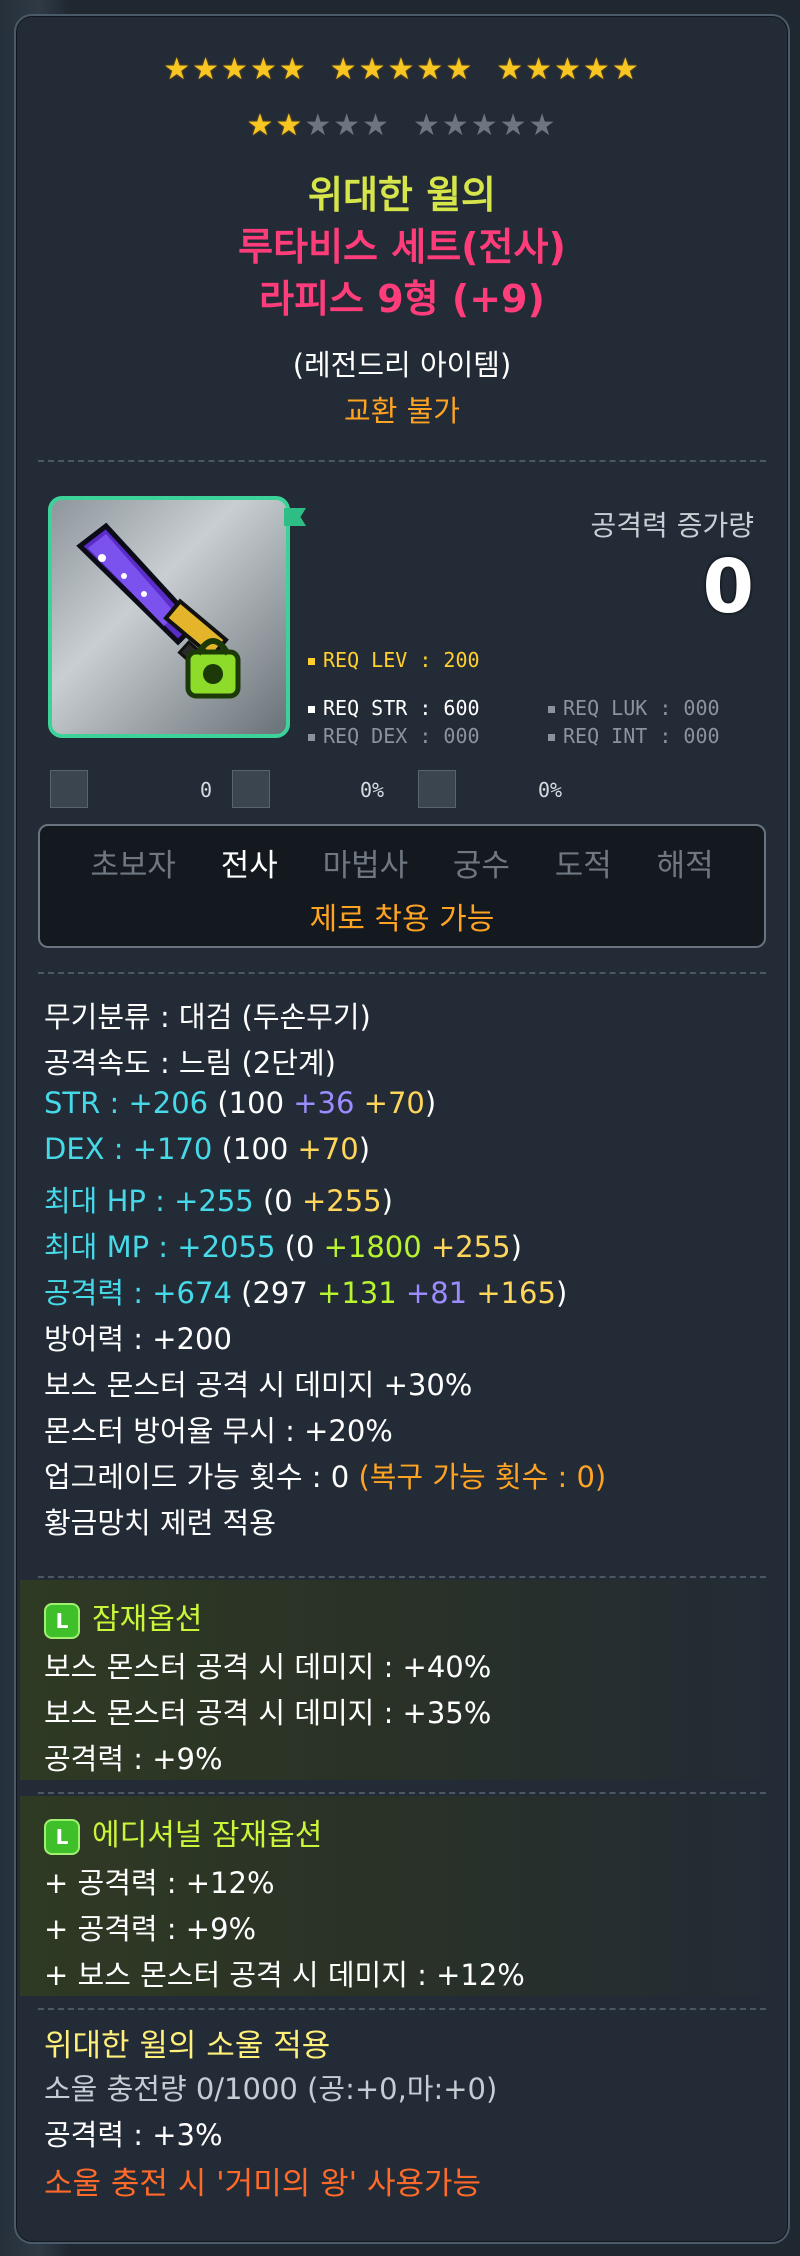  What do you see at coordinates (275, 125) in the screenshot?
I see `star-icon: ★★` at bounding box center [275, 125].